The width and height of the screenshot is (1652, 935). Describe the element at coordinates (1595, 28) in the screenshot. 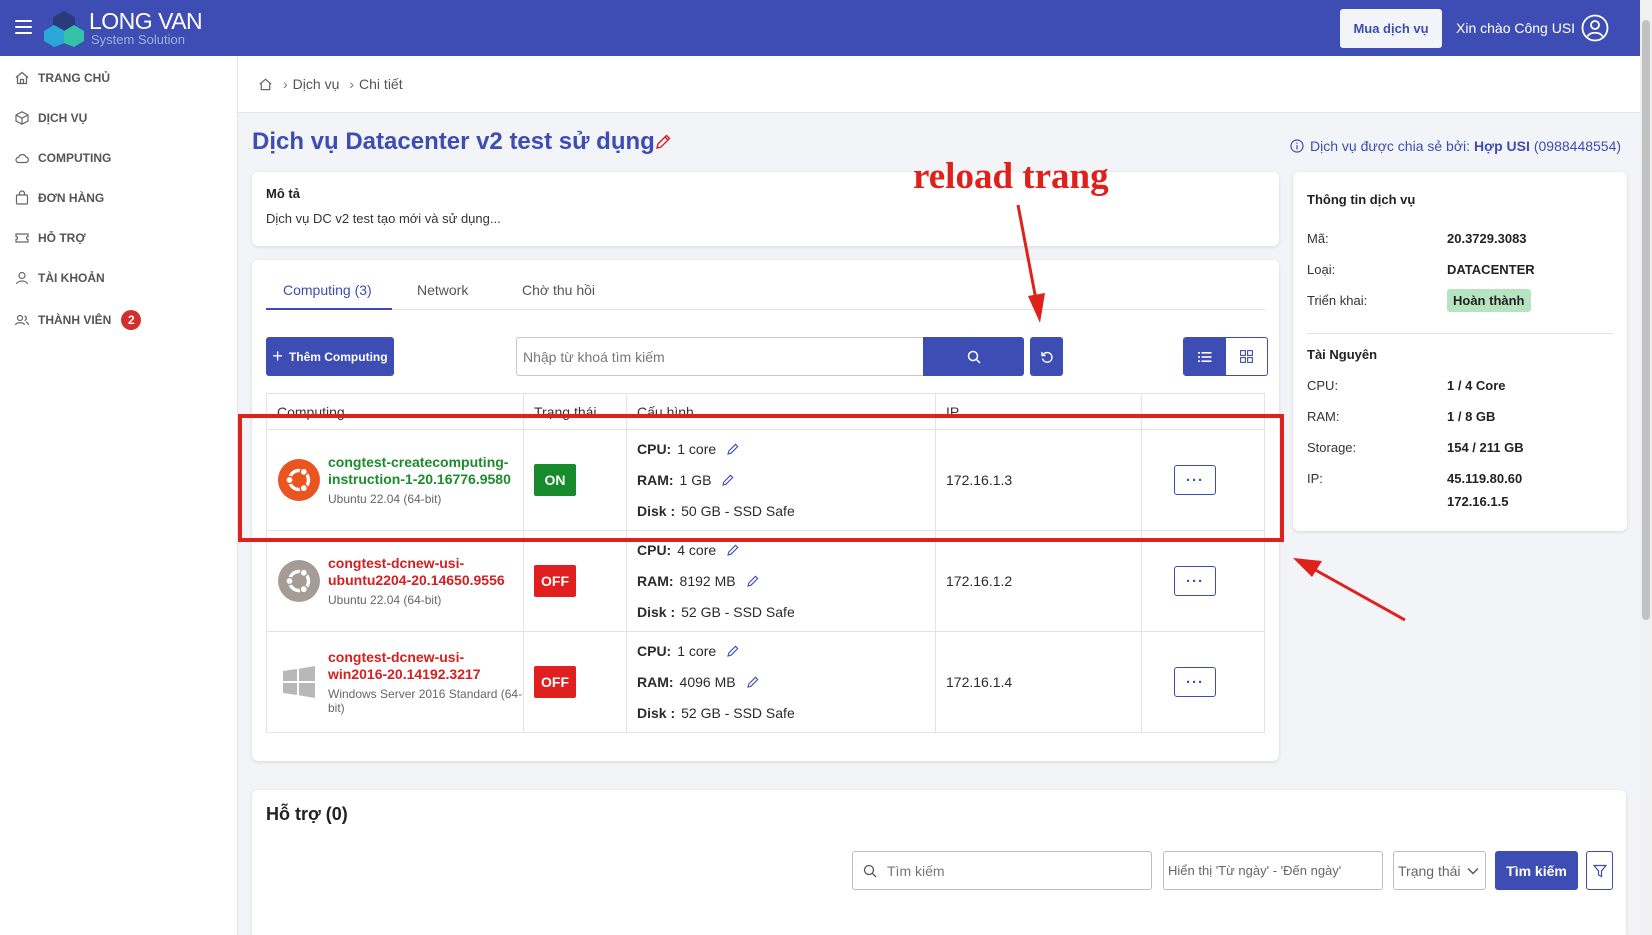

I see `account-icon` at that location.